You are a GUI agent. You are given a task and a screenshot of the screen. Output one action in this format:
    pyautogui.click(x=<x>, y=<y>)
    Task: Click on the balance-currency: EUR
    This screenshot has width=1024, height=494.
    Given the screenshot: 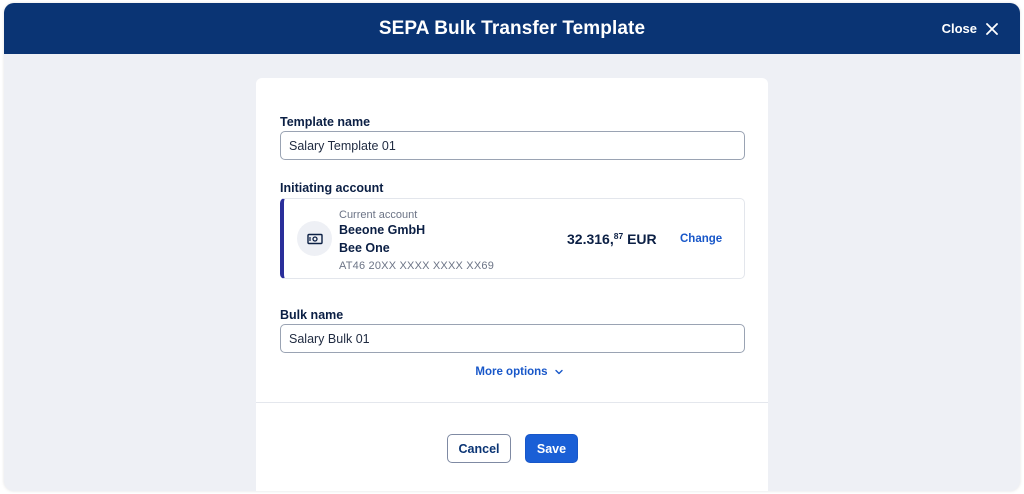 What is the action you would take?
    pyautogui.click(x=640, y=239)
    